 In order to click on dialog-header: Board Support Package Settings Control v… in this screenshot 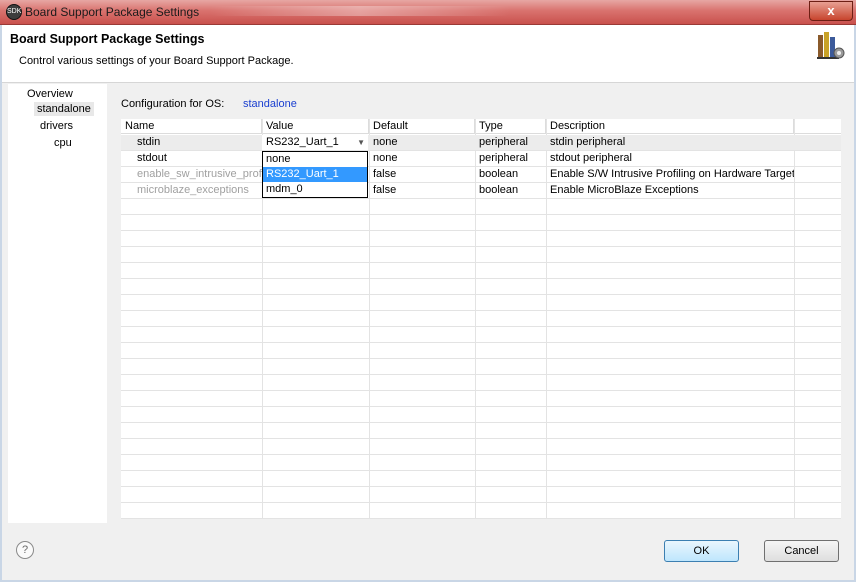, I will do `click(428, 54)`.